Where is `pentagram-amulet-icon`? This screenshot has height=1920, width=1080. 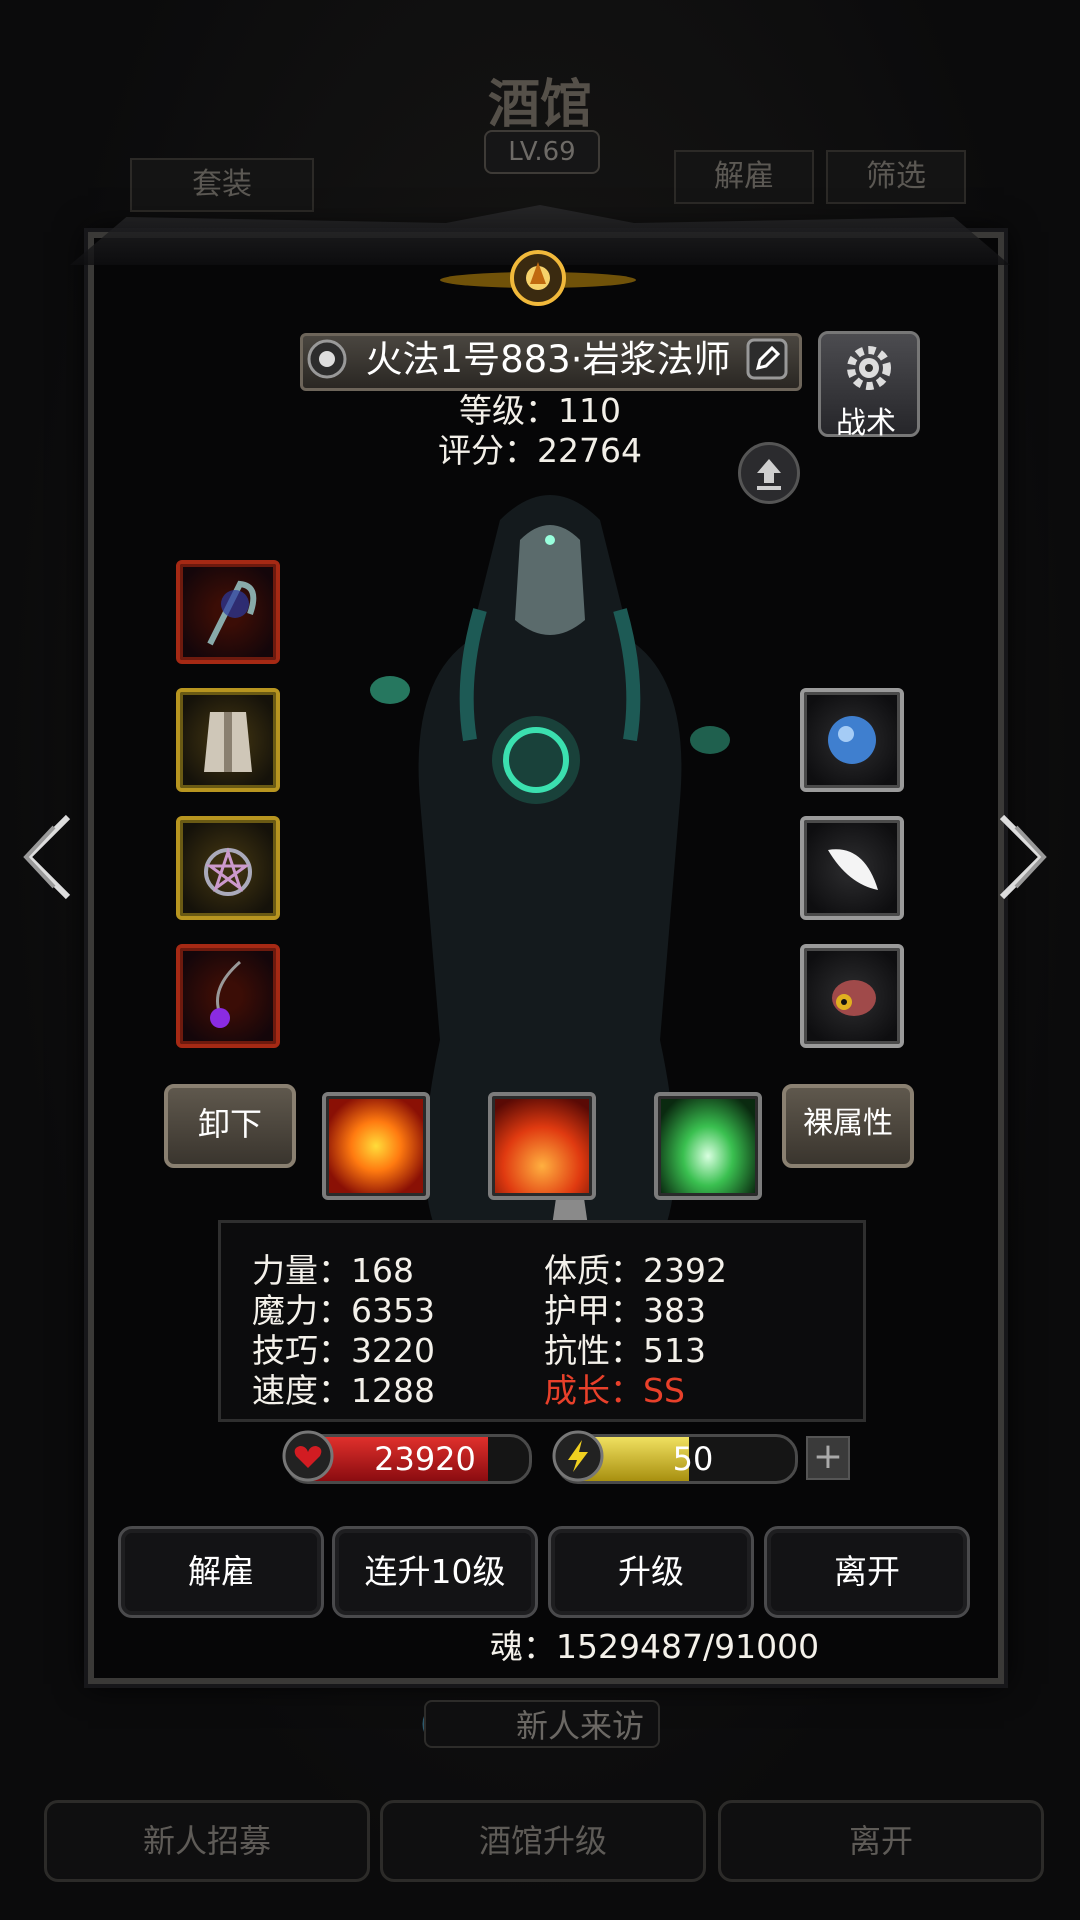 pentagram-amulet-icon is located at coordinates (228, 871).